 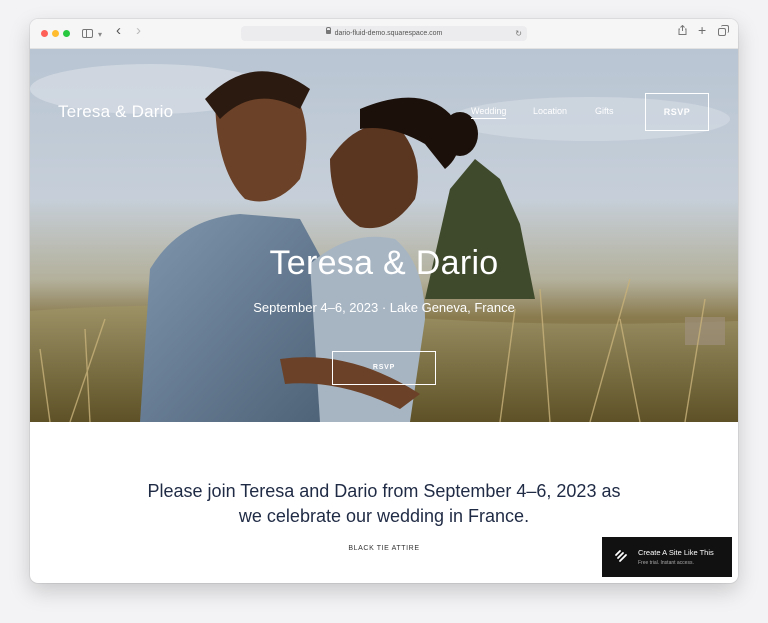 I want to click on new-tab-icon: +, so click(x=702, y=30).